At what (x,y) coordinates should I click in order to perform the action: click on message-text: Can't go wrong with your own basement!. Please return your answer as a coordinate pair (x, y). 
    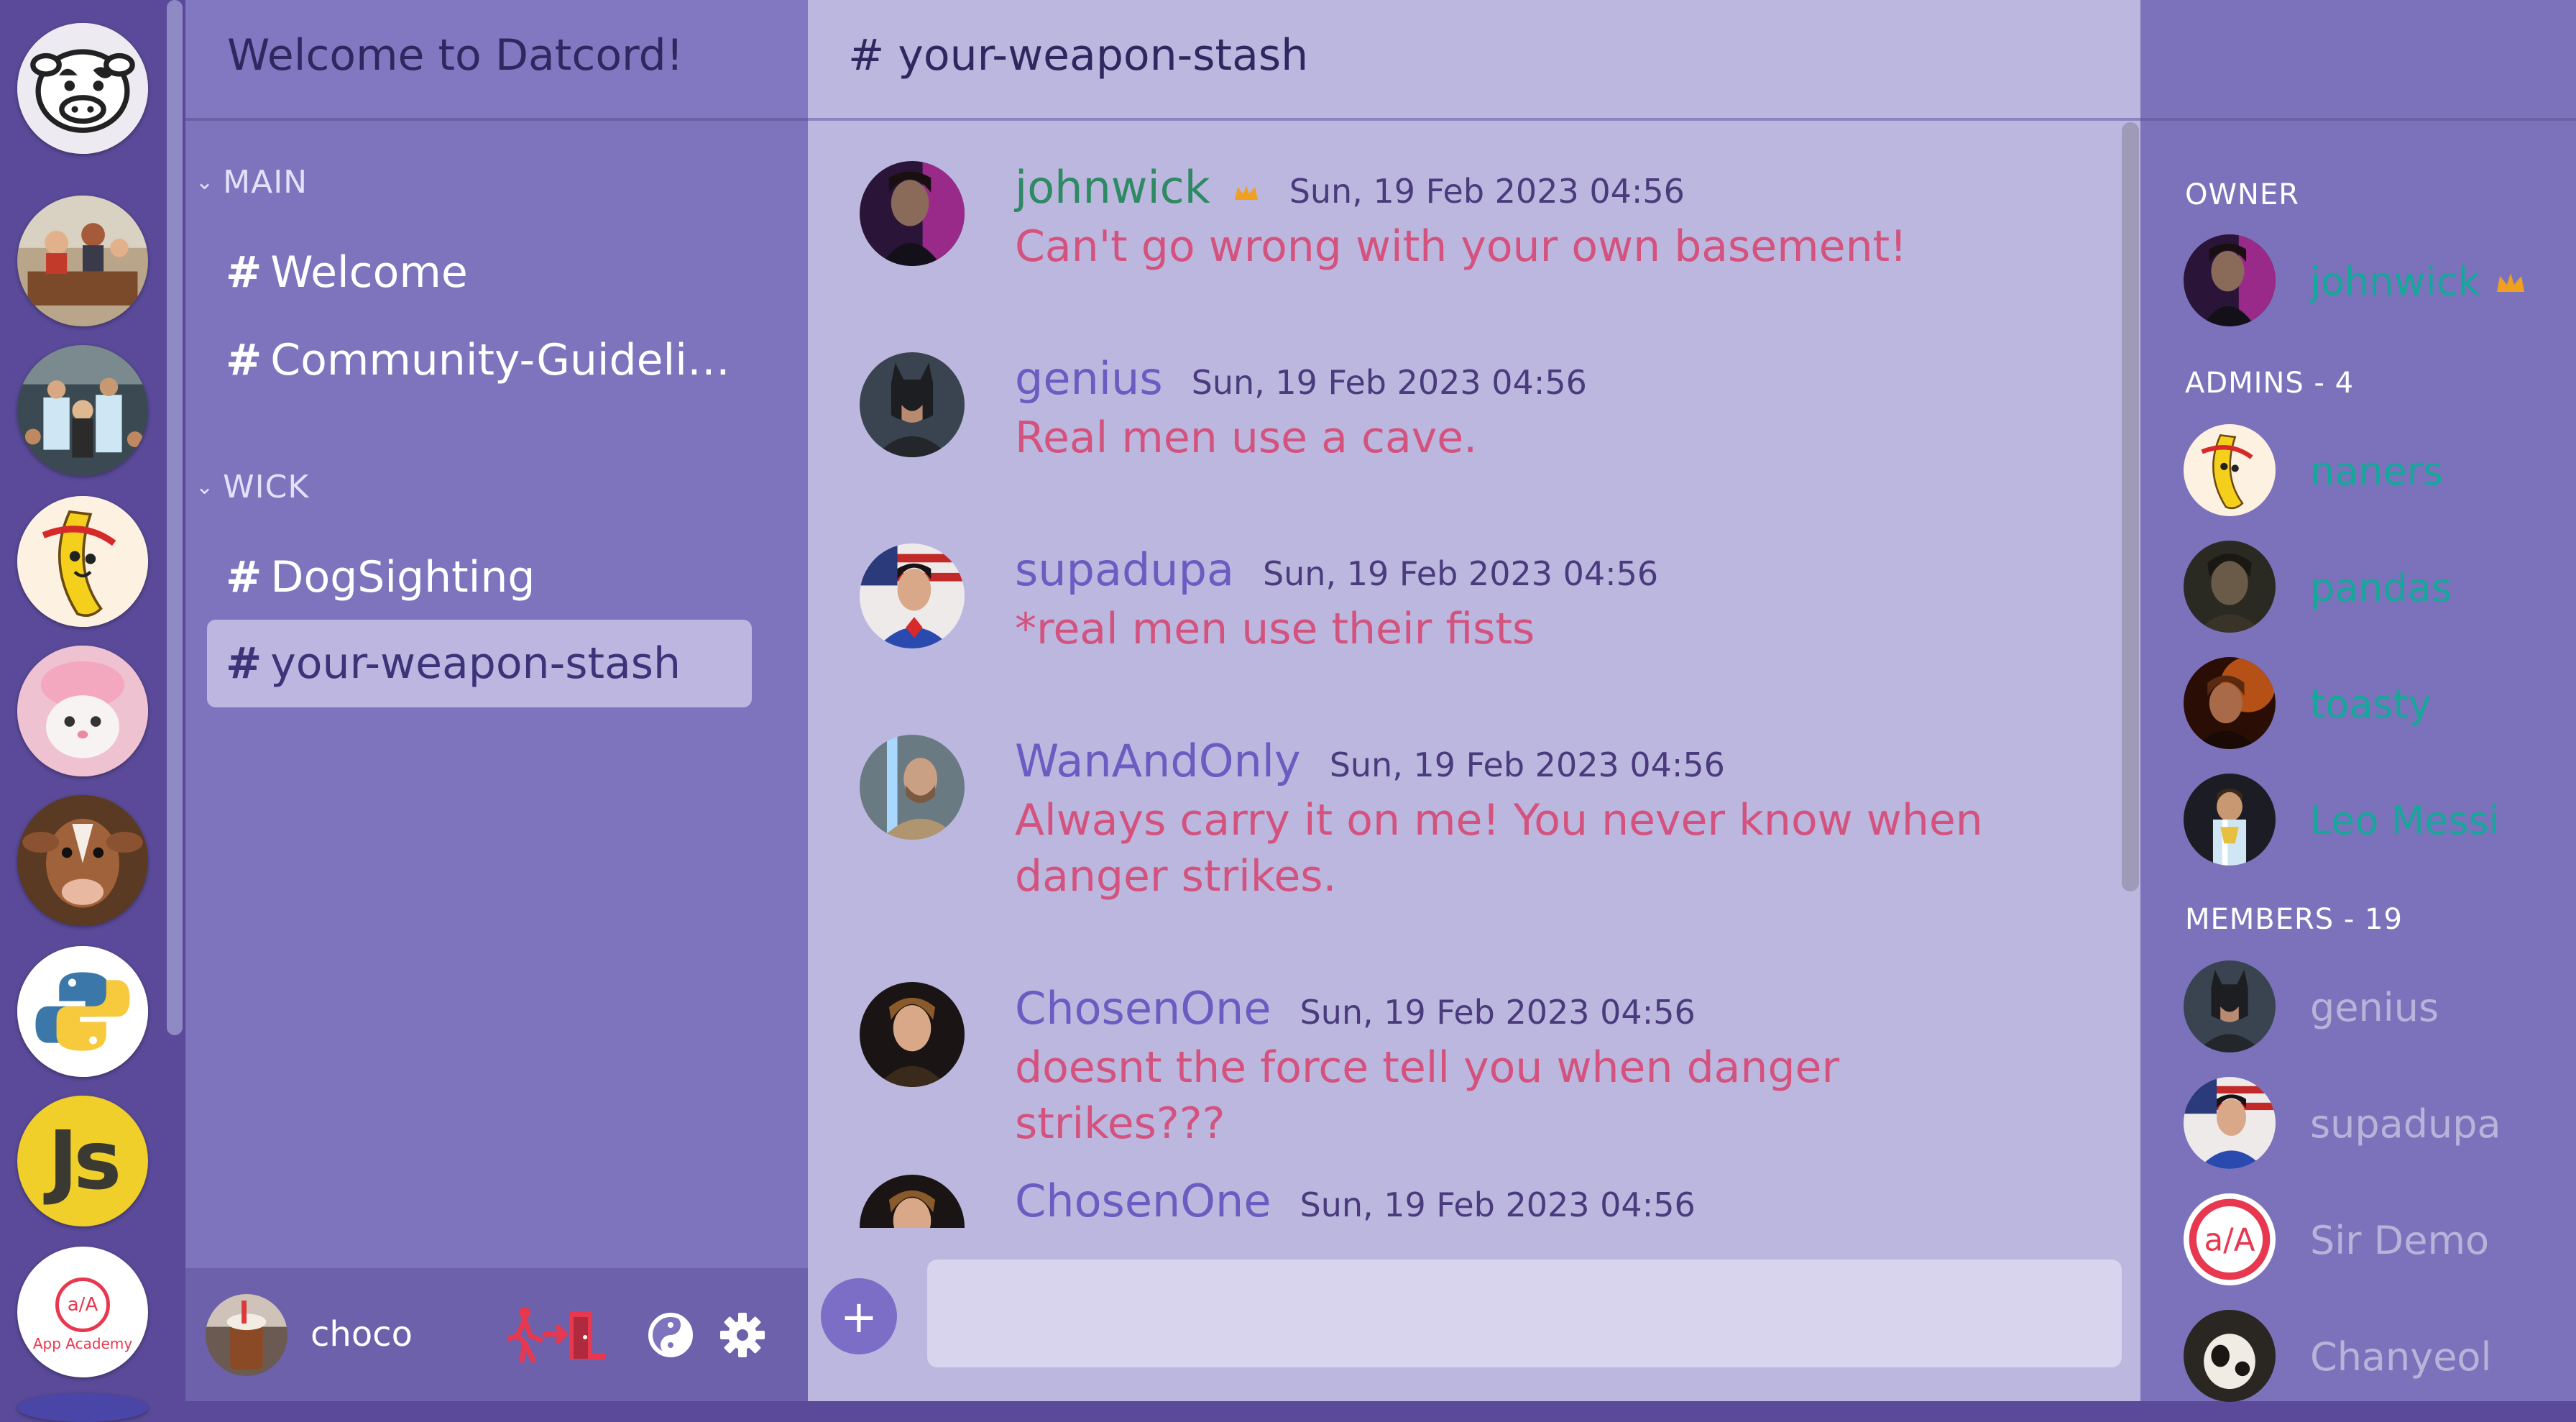
    Looking at the image, I should click on (1461, 247).